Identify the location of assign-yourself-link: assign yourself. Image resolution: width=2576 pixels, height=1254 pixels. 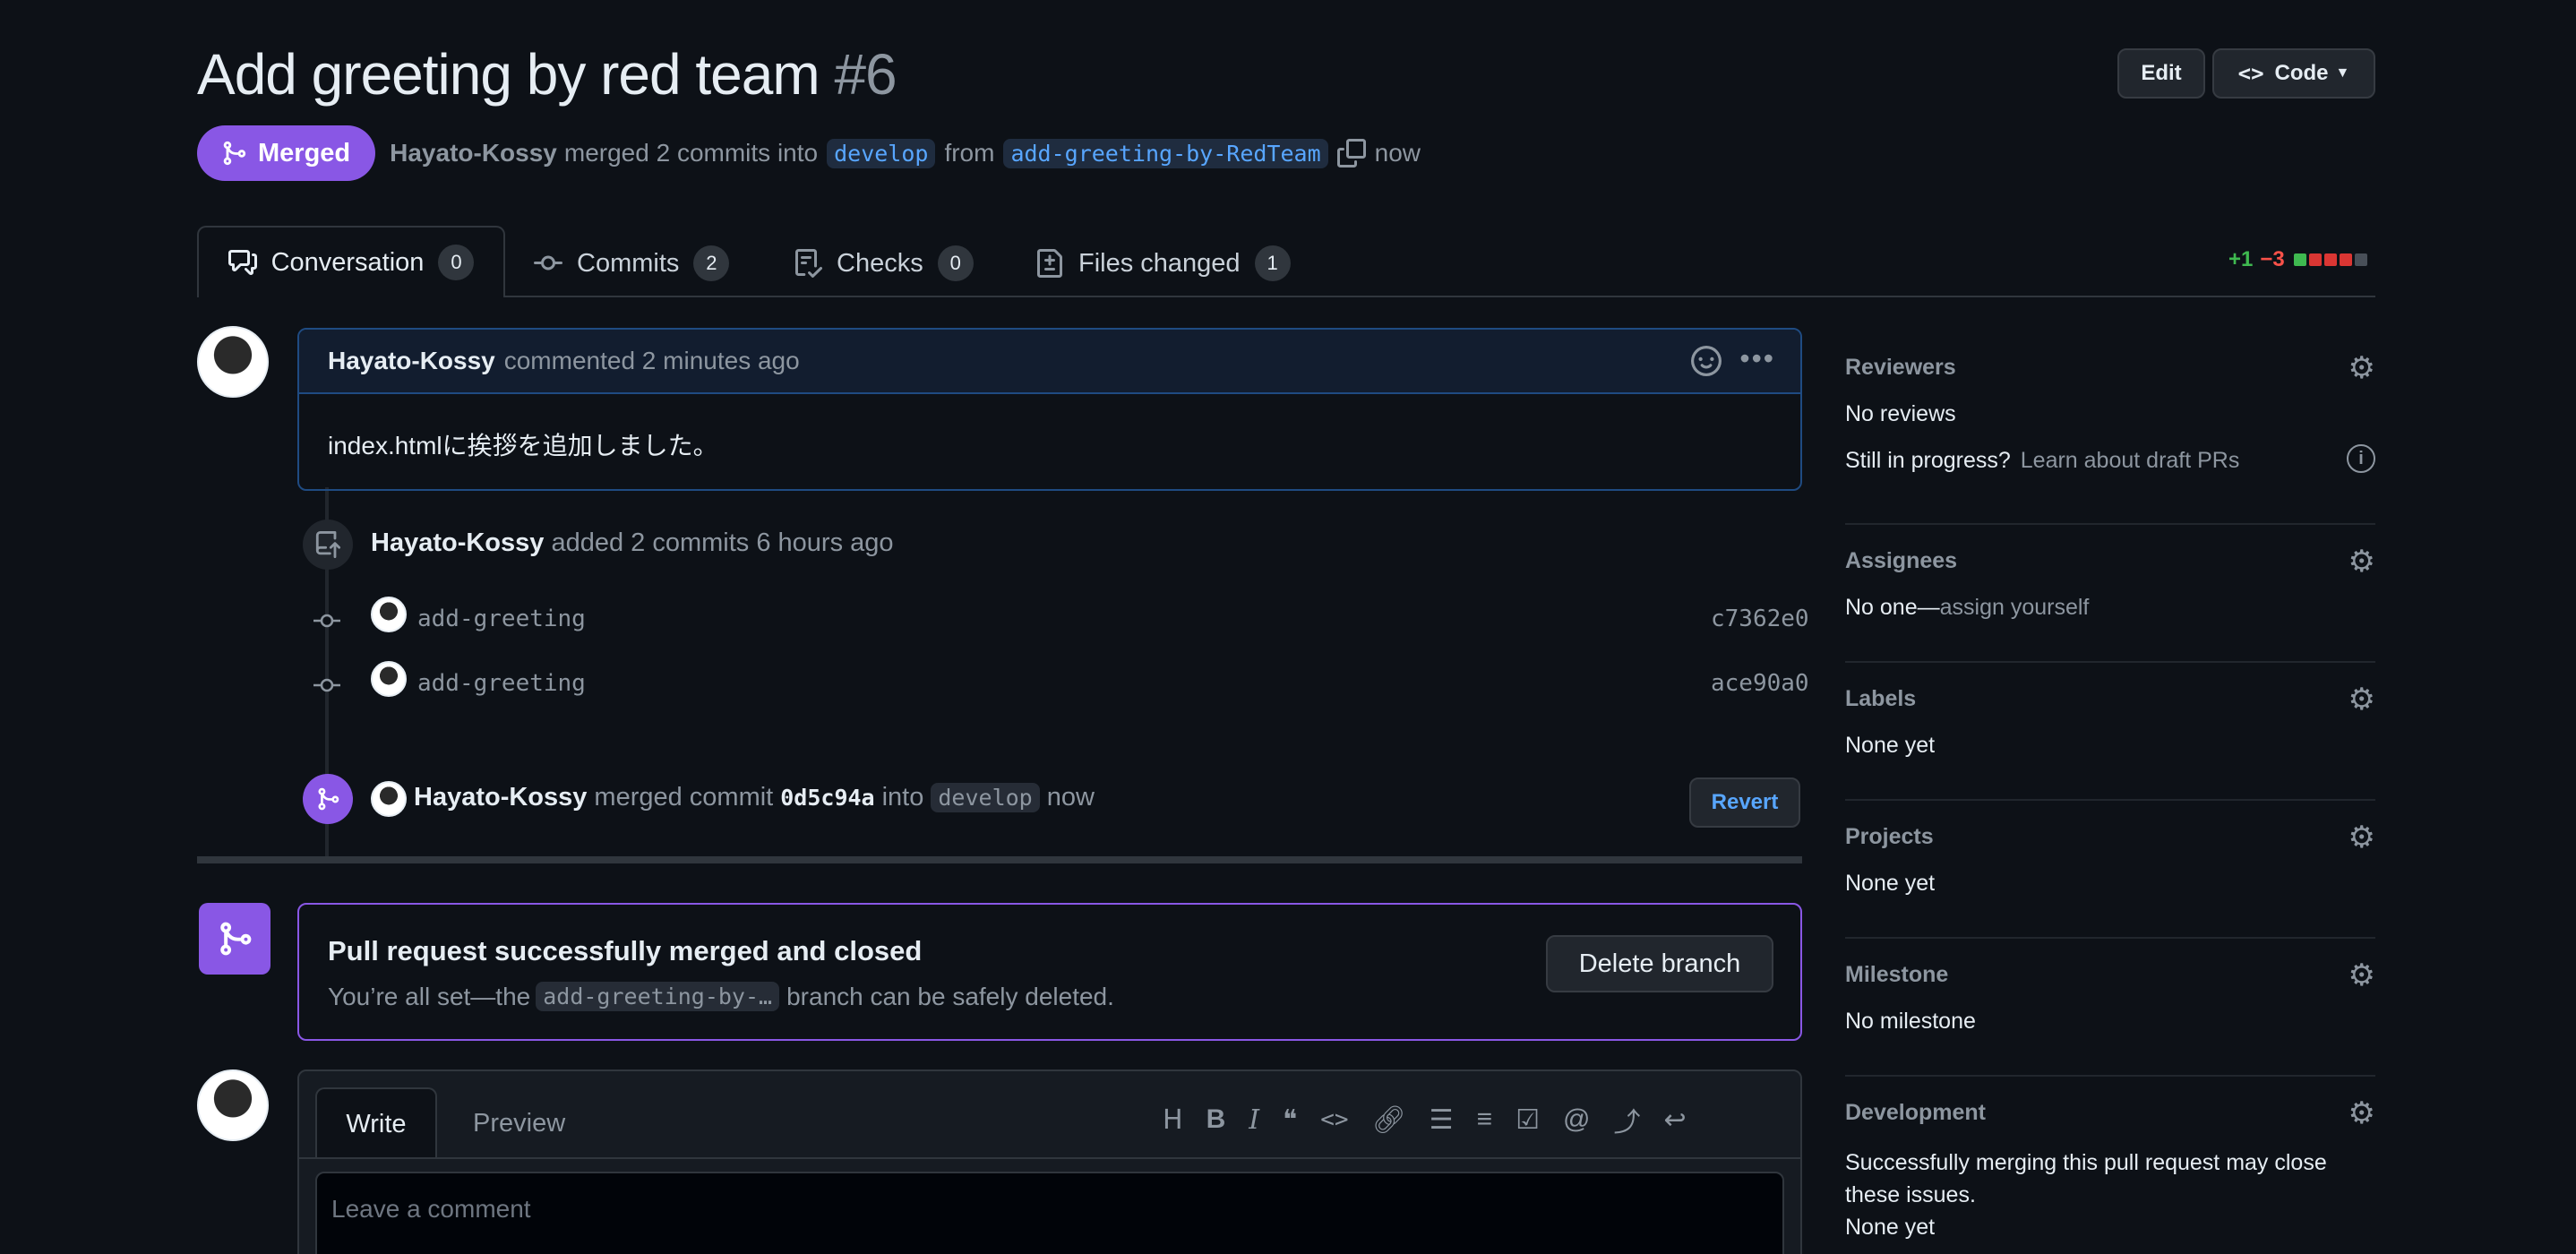
(2015, 607).